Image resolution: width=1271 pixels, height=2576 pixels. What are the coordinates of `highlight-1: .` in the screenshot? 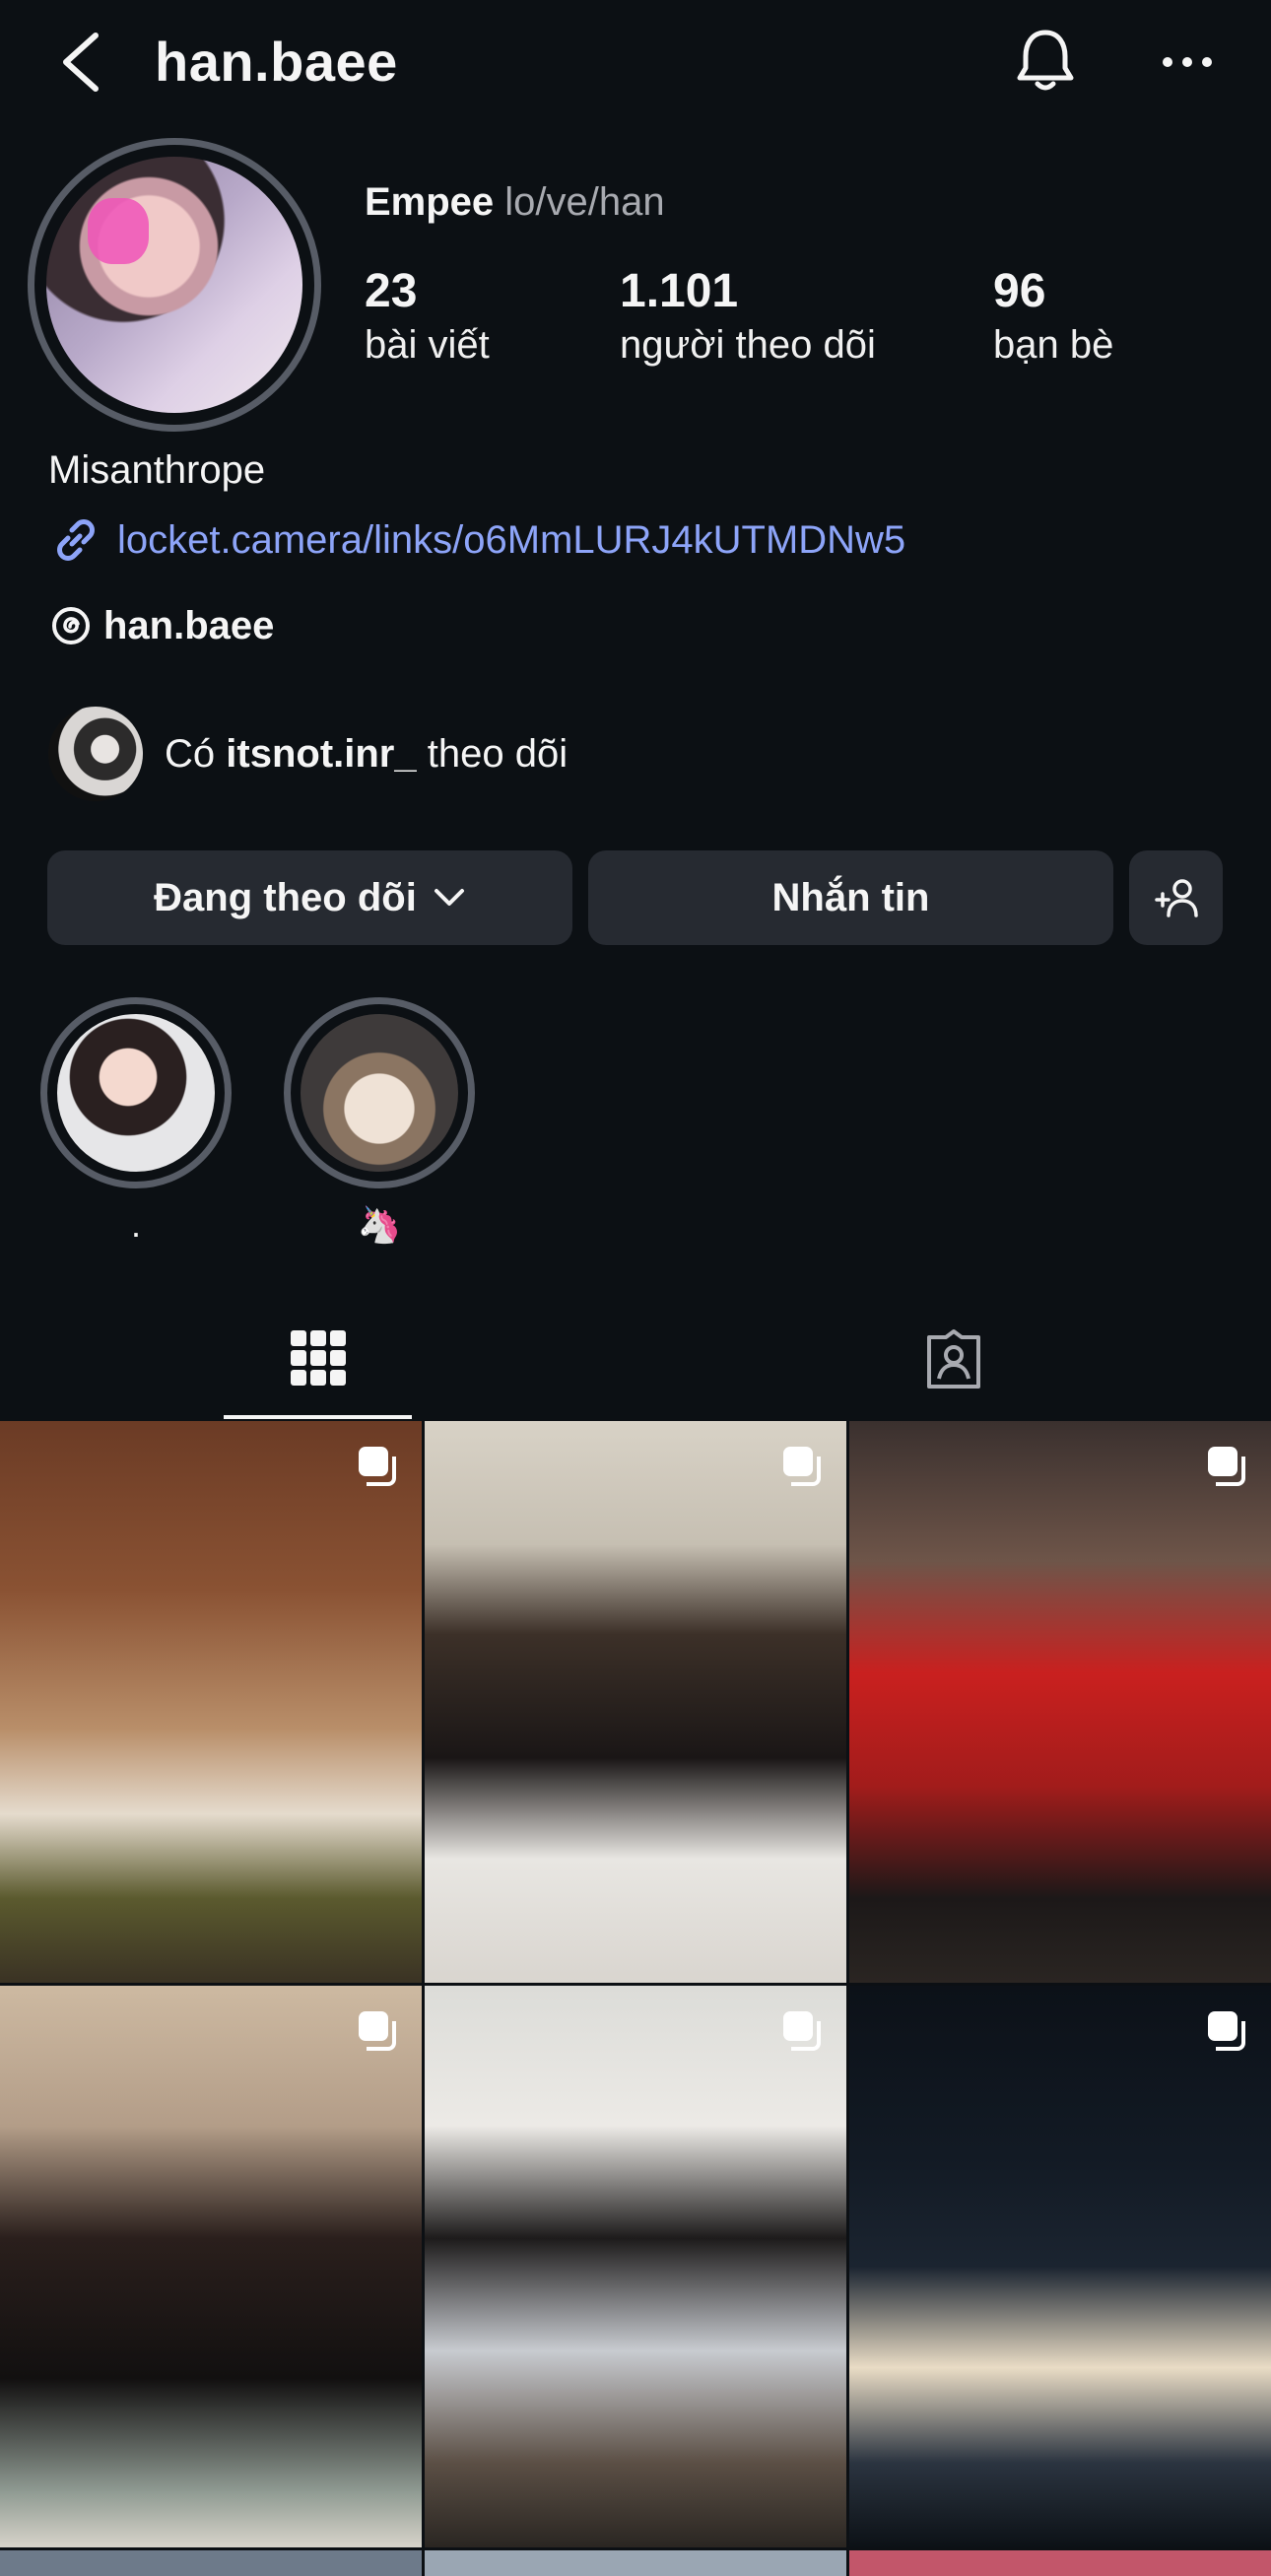 It's located at (136, 1123).